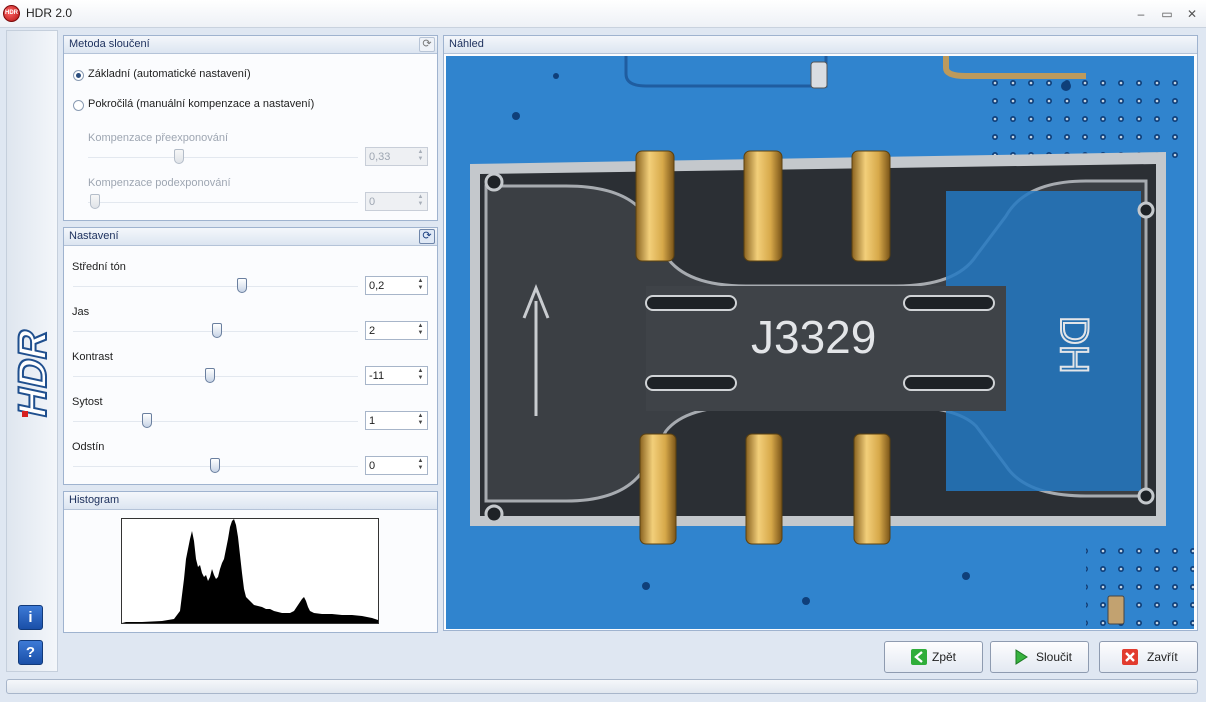  What do you see at coordinates (25, 414) in the screenshot?
I see `logo-red-dot` at bounding box center [25, 414].